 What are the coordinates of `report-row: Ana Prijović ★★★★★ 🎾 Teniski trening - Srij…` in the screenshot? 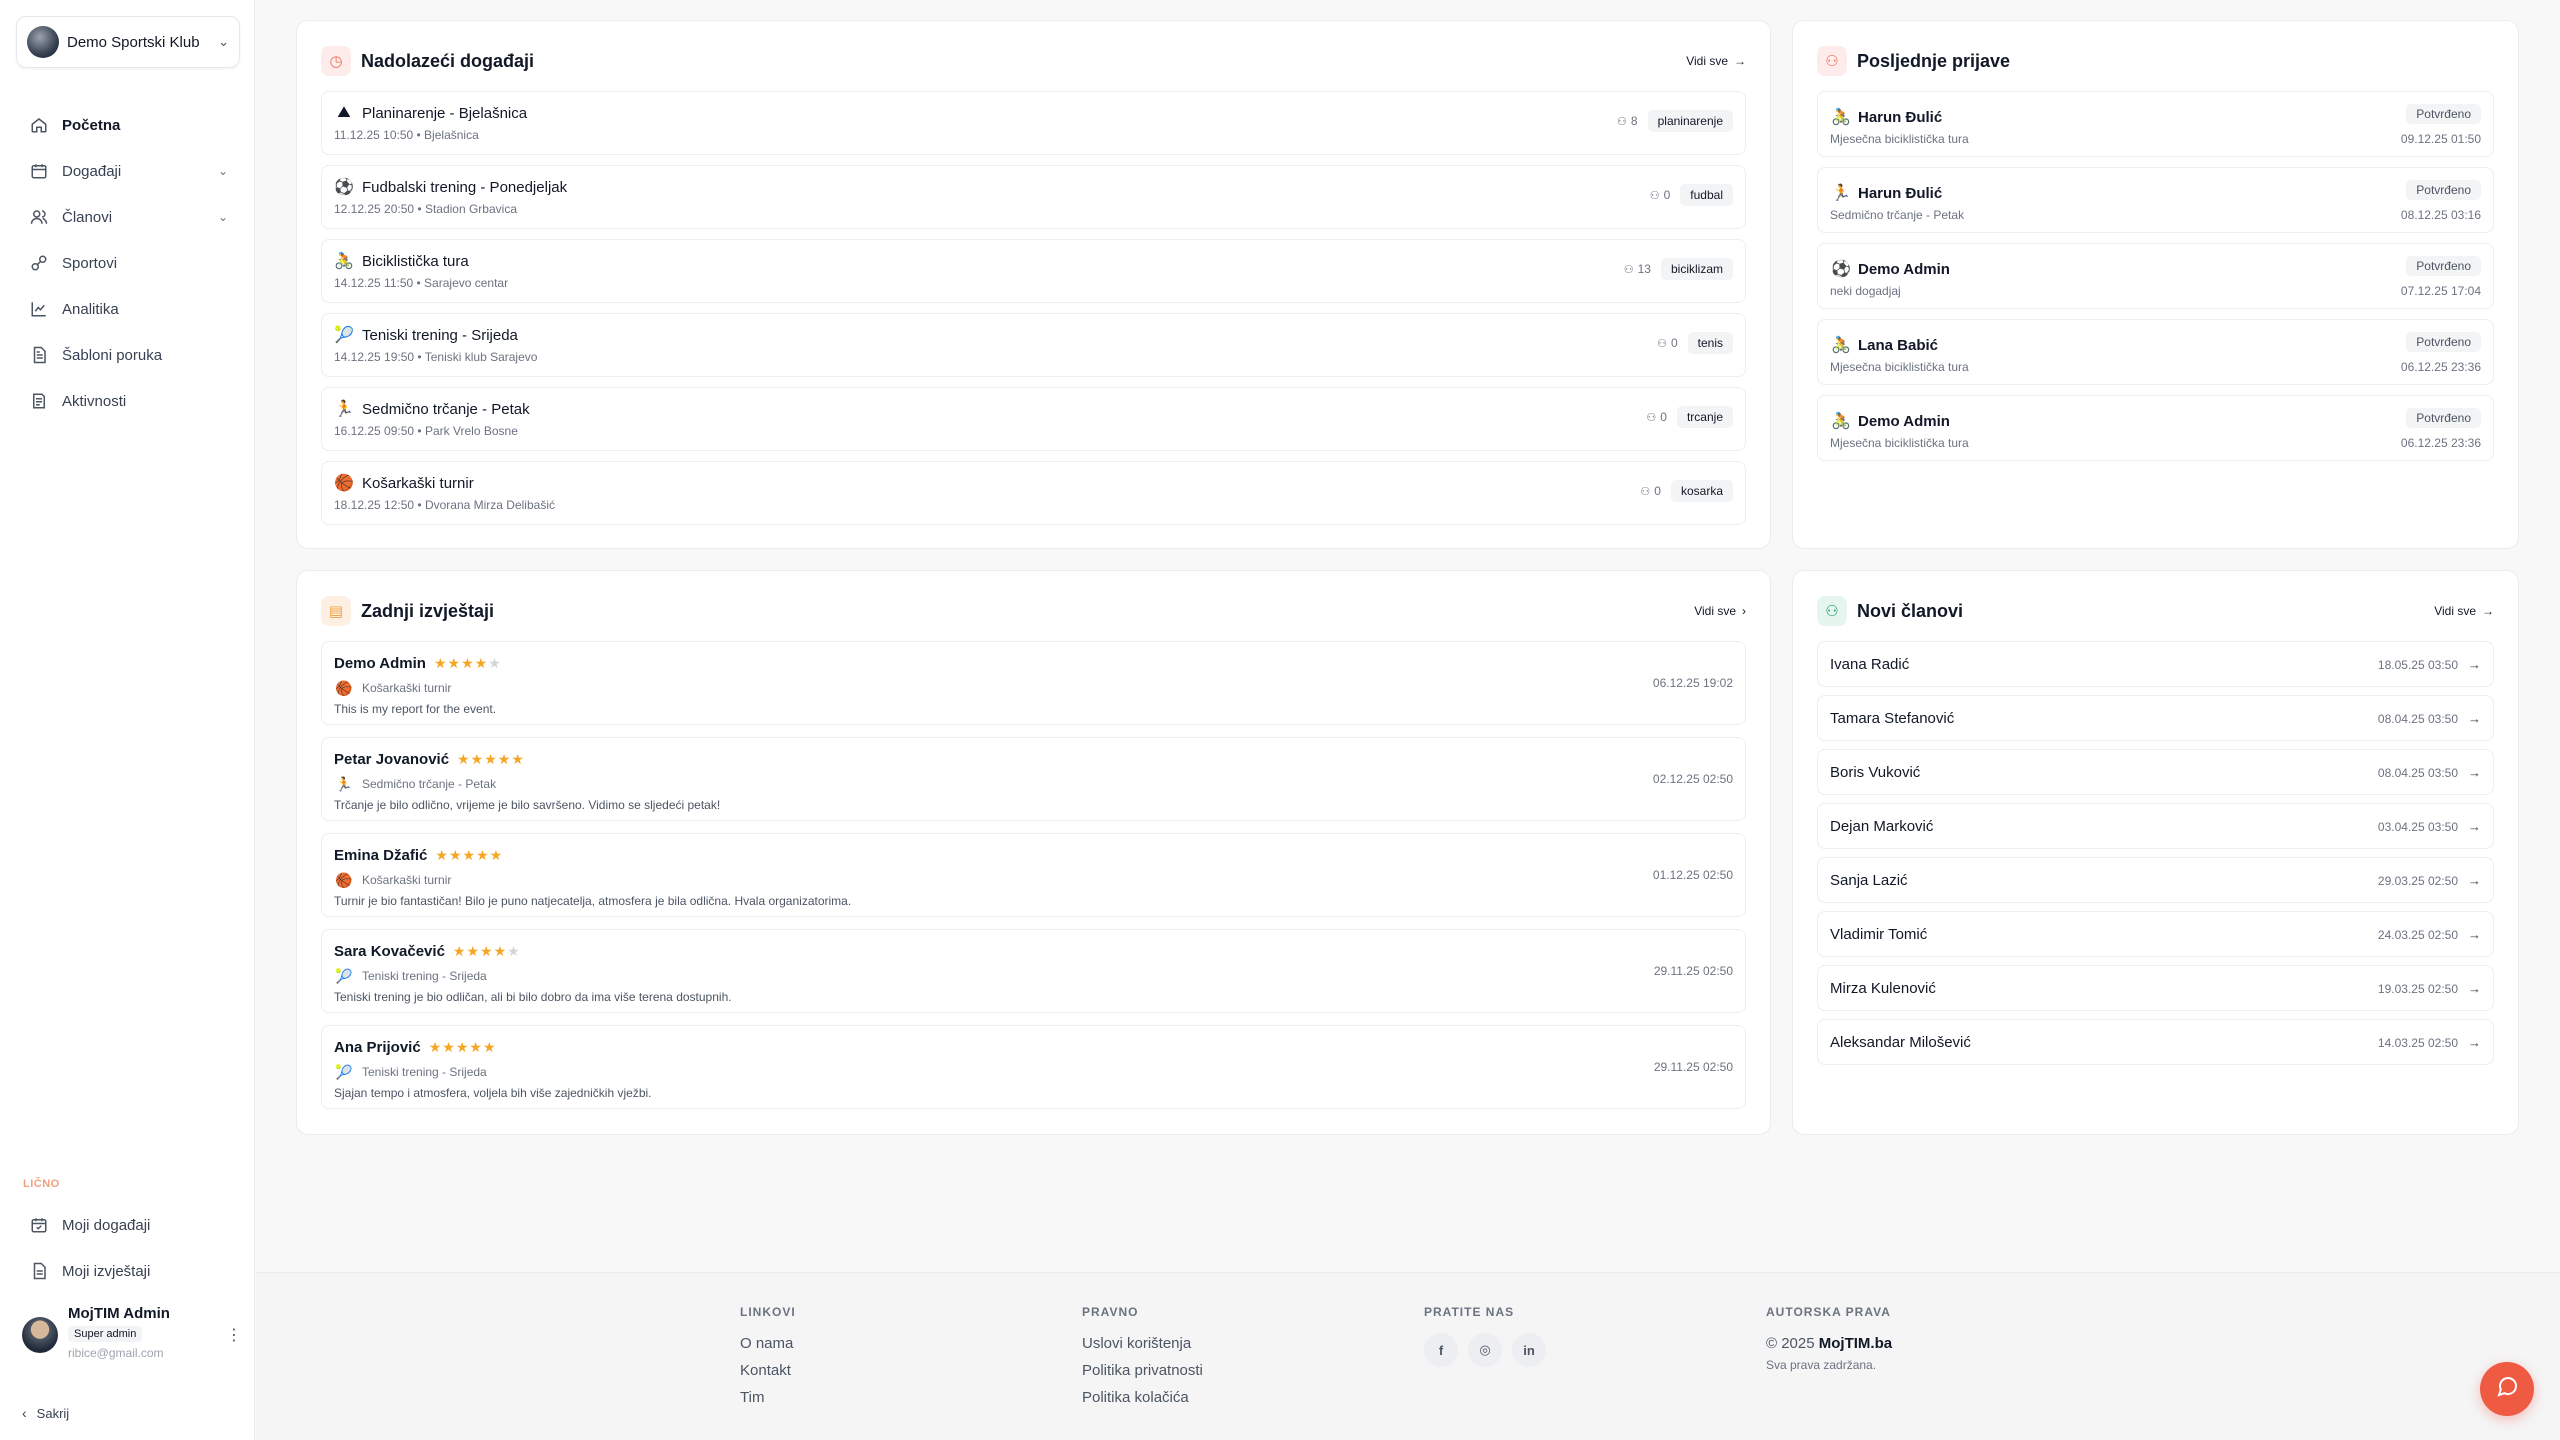 It's located at (1033, 1067).